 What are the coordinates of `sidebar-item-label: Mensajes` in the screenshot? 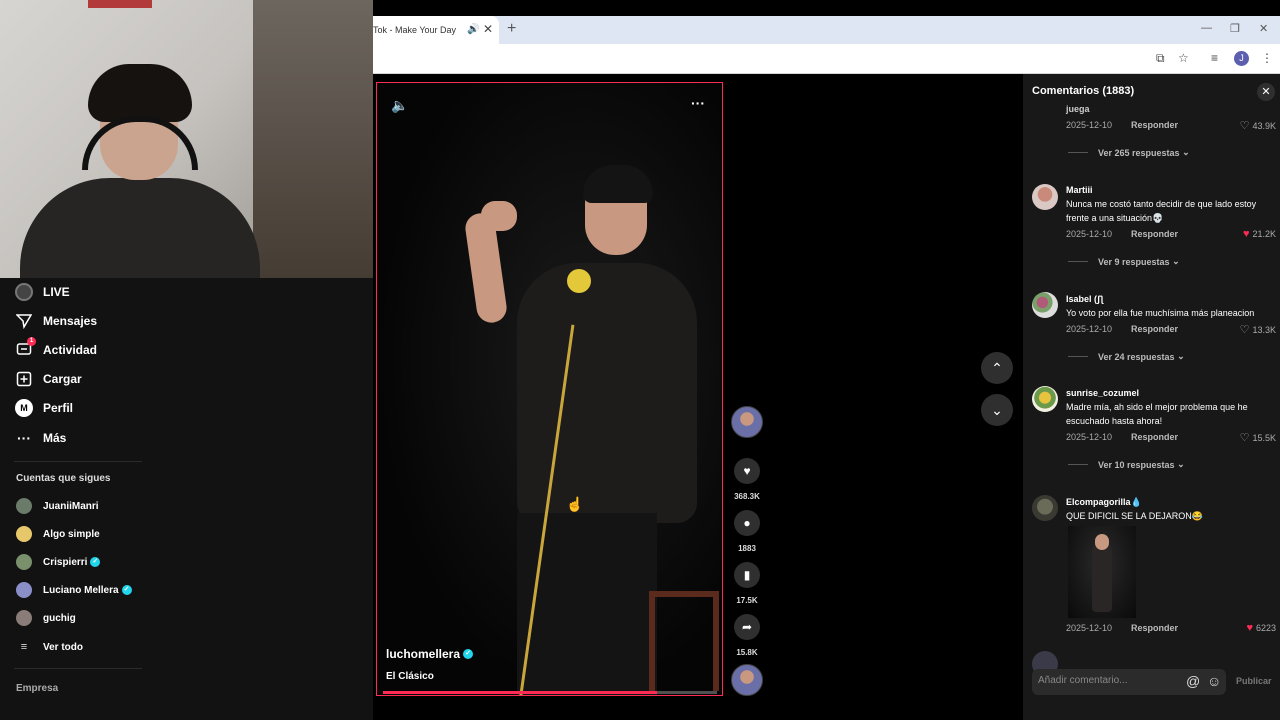 It's located at (70, 321).